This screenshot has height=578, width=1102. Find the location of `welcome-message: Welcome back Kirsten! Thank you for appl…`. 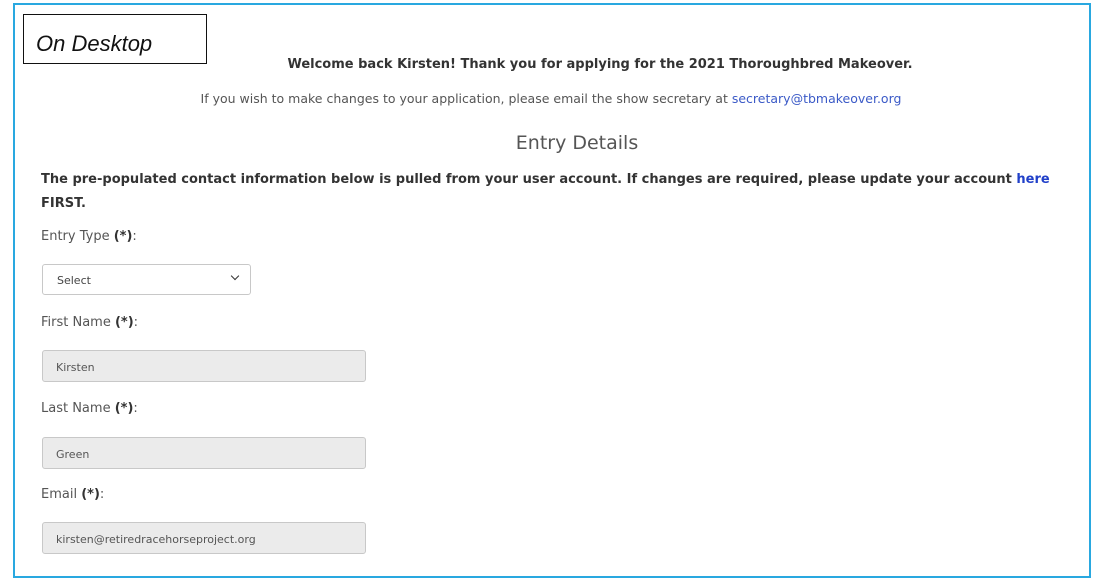

welcome-message: Welcome back Kirsten! Thank you for appl… is located at coordinates (600, 64).